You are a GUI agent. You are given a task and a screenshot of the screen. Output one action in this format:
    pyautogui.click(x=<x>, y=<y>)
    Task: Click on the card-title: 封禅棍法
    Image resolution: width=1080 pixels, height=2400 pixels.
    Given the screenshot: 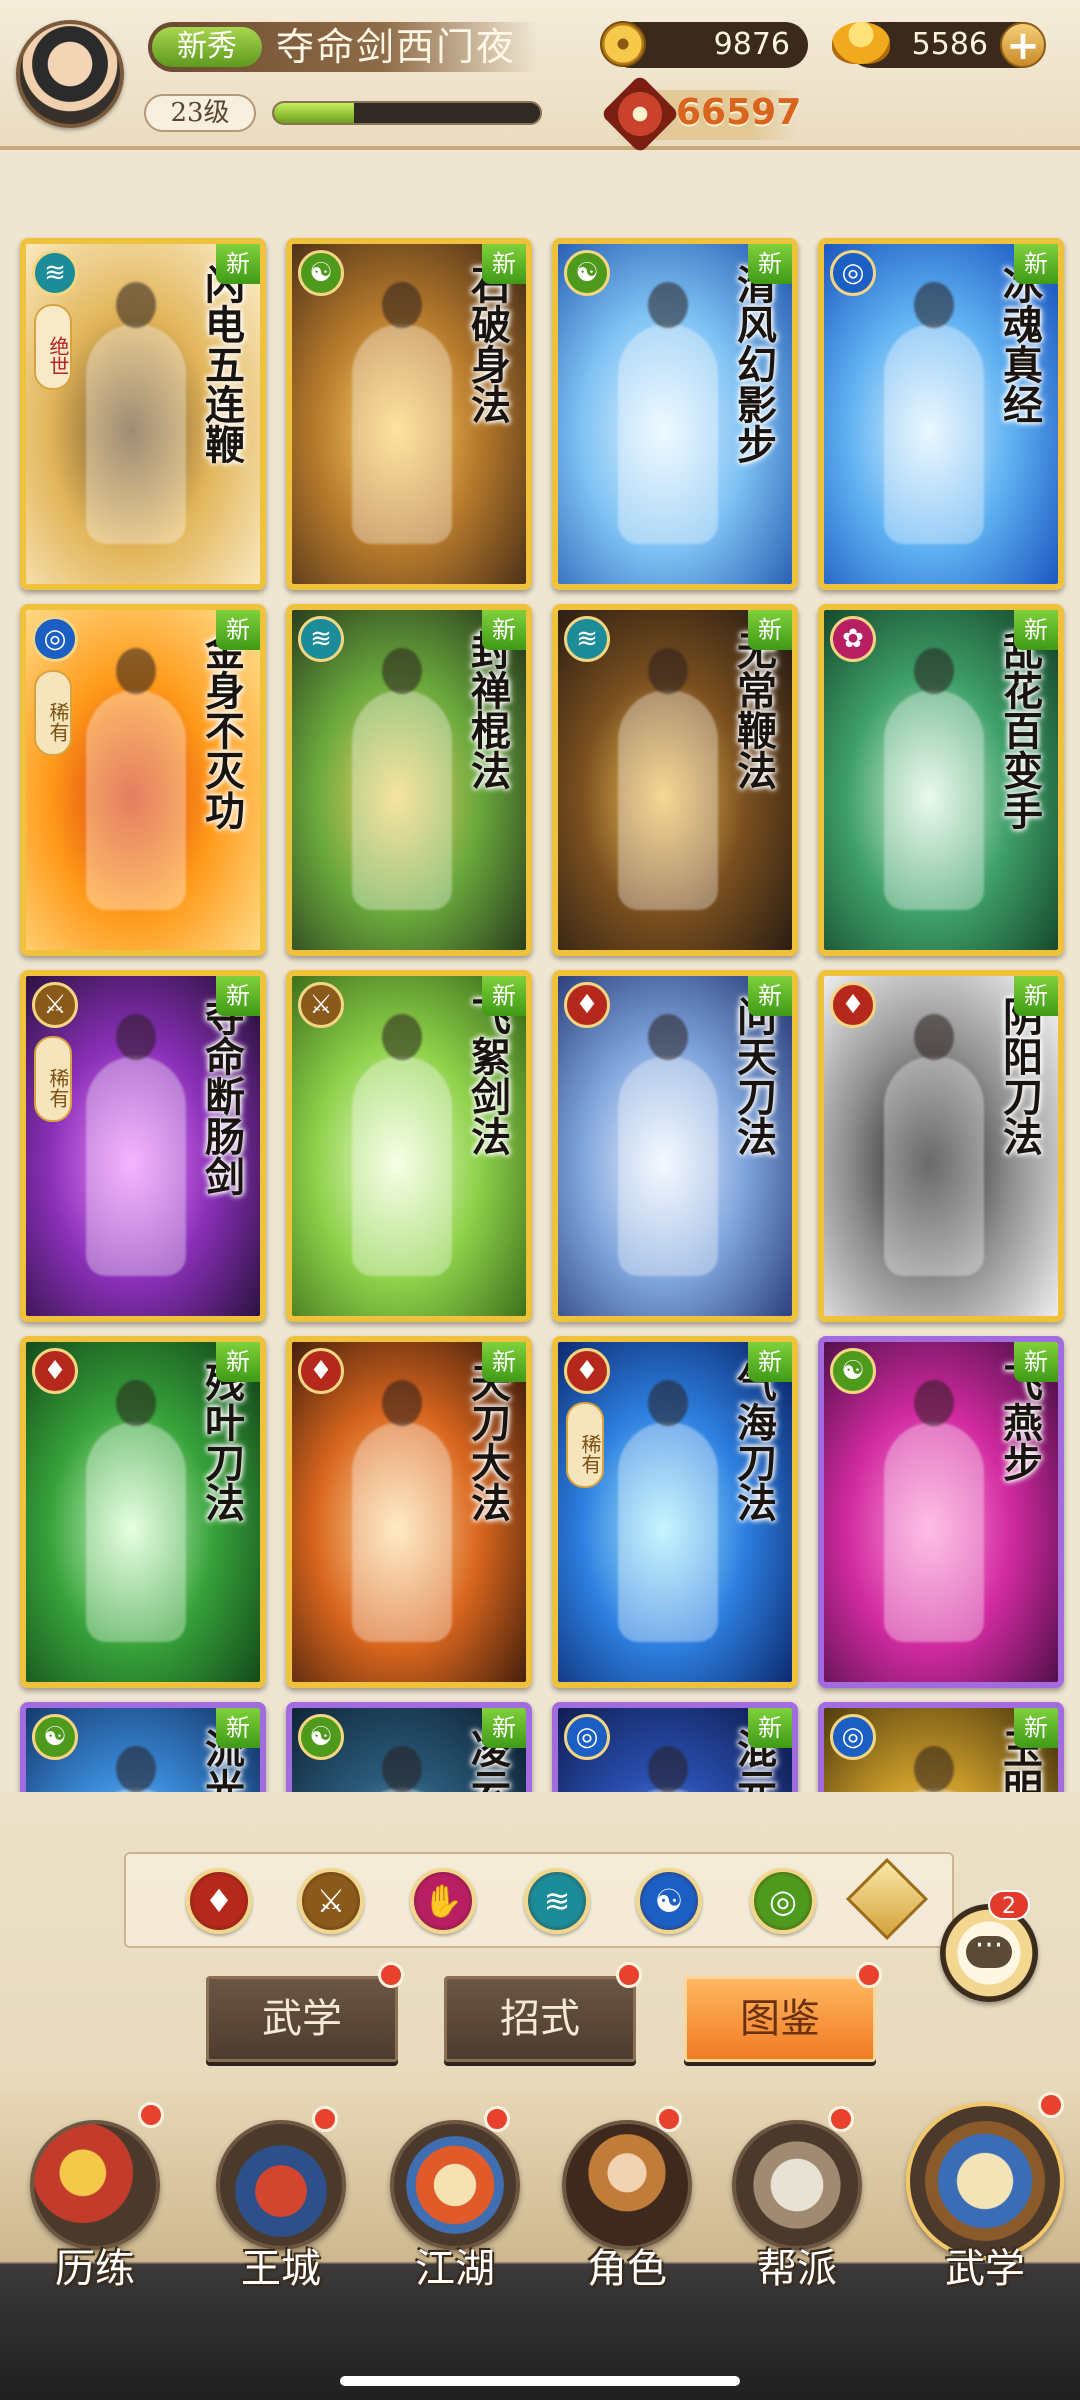 What is the action you would take?
    pyautogui.click(x=487, y=710)
    